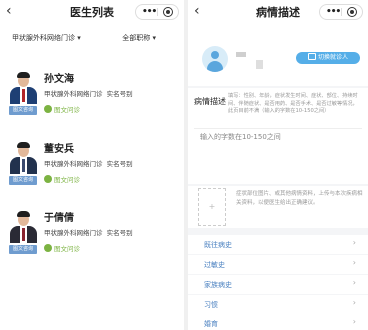 This screenshot has height=330, width=368. What do you see at coordinates (240, 137) in the screenshot?
I see `input-placeholder: 输入的字数在10-150之间` at bounding box center [240, 137].